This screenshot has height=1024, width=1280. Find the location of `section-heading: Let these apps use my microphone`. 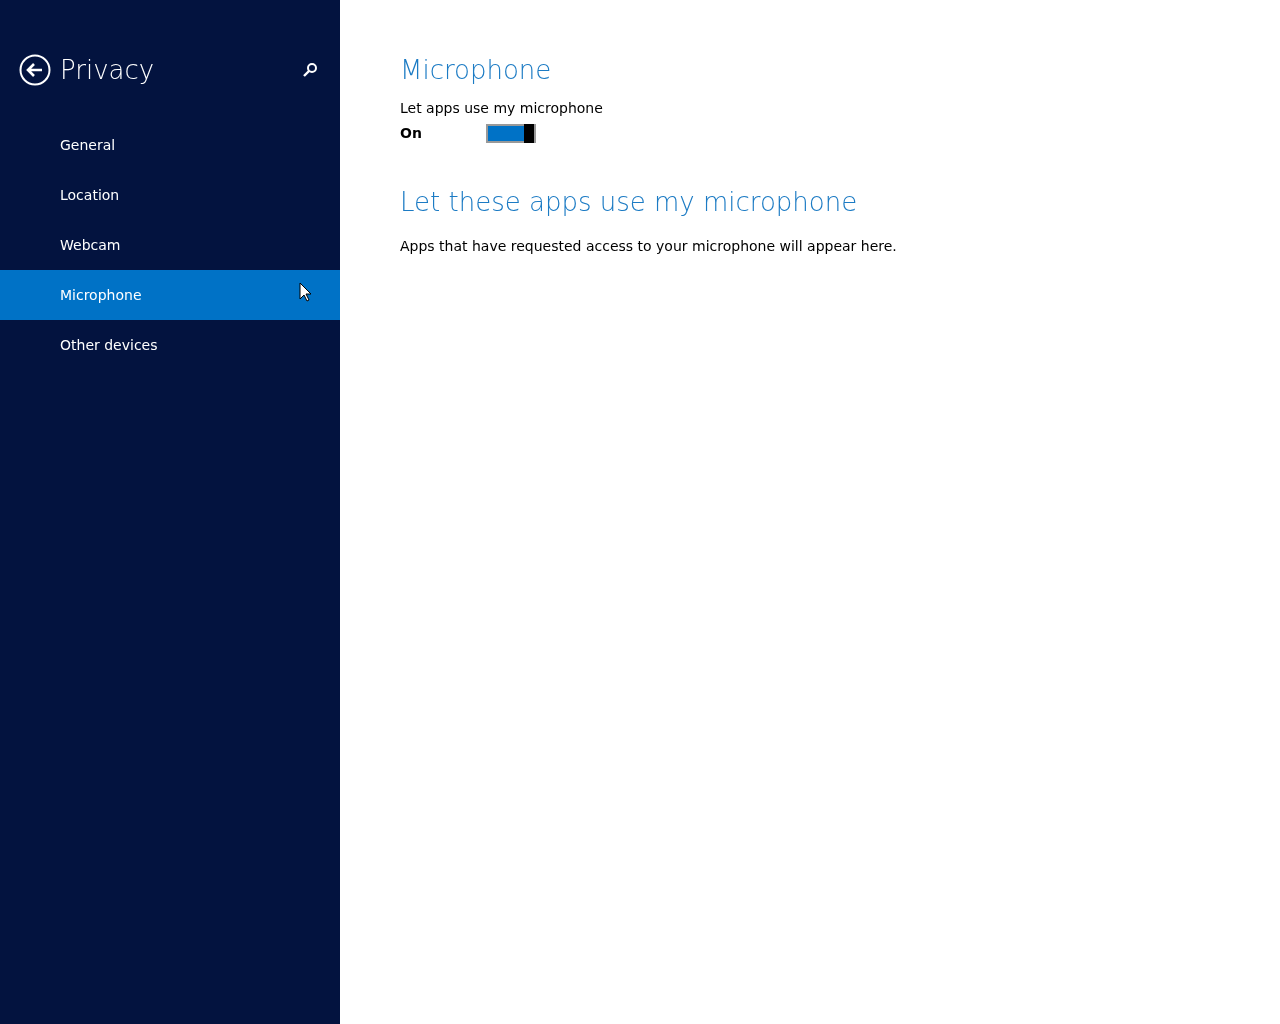

section-heading: Let these apps use my microphone is located at coordinates (629, 202).